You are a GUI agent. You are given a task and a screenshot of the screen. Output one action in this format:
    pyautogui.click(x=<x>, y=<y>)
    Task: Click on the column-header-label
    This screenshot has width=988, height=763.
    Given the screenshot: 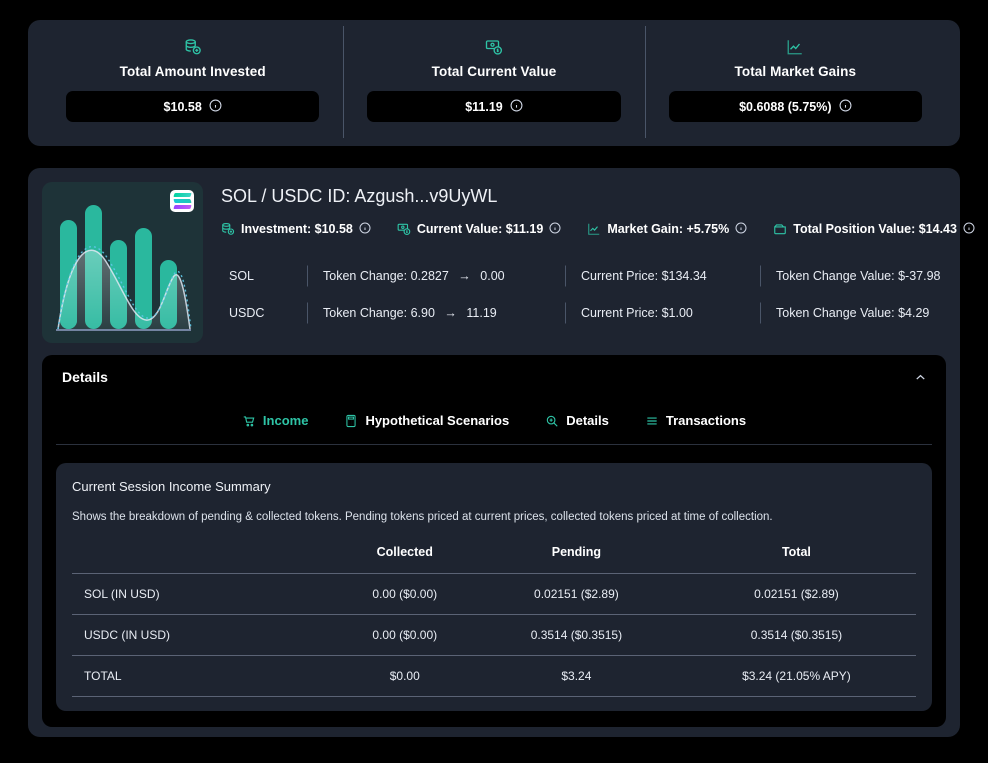 What is the action you would take?
    pyautogui.click(x=203, y=559)
    